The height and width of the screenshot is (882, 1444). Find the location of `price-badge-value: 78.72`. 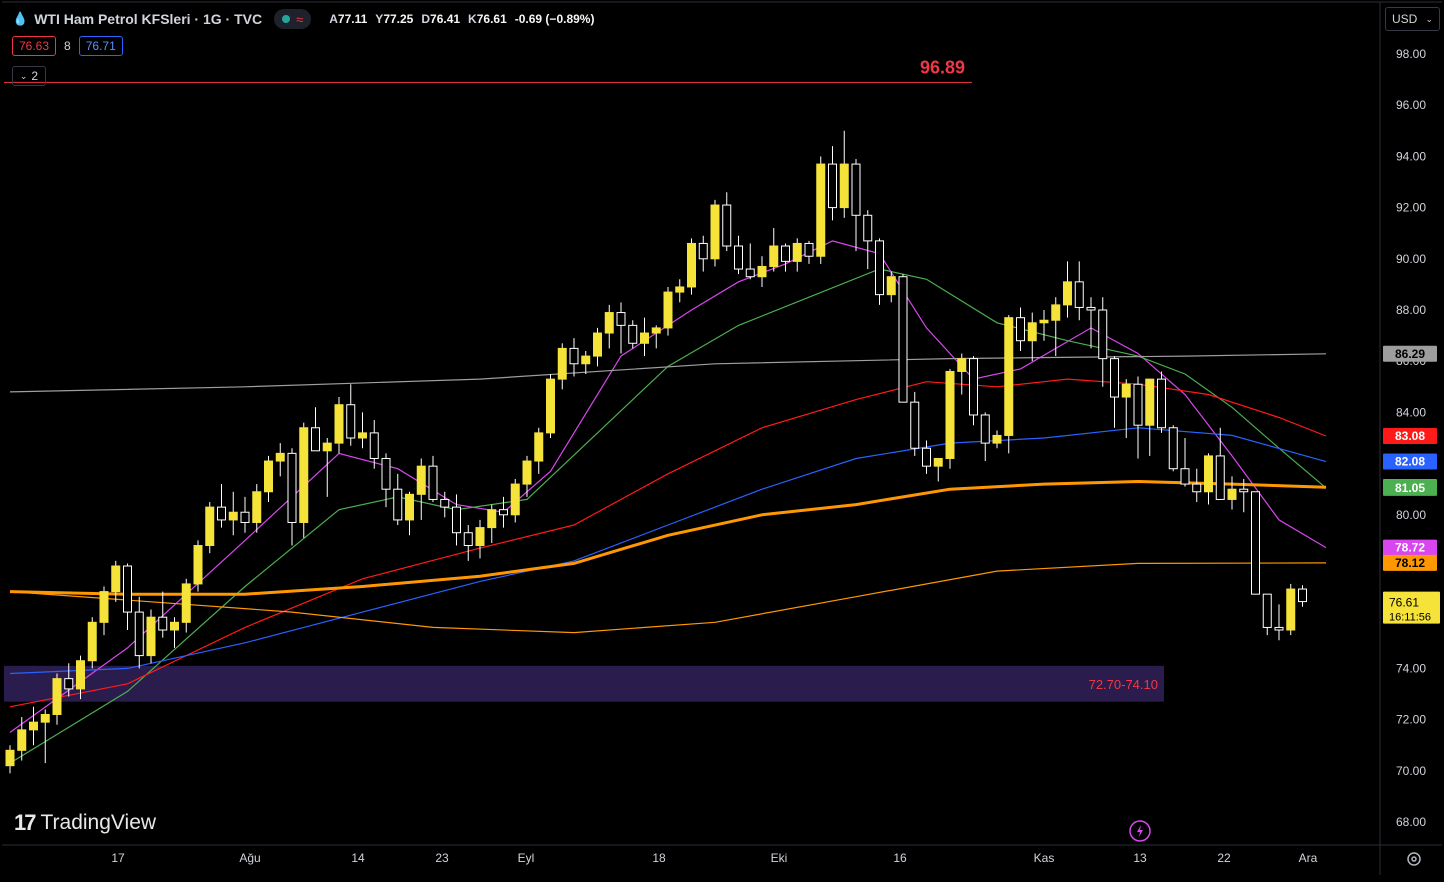

price-badge-value: 78.72 is located at coordinates (1410, 548).